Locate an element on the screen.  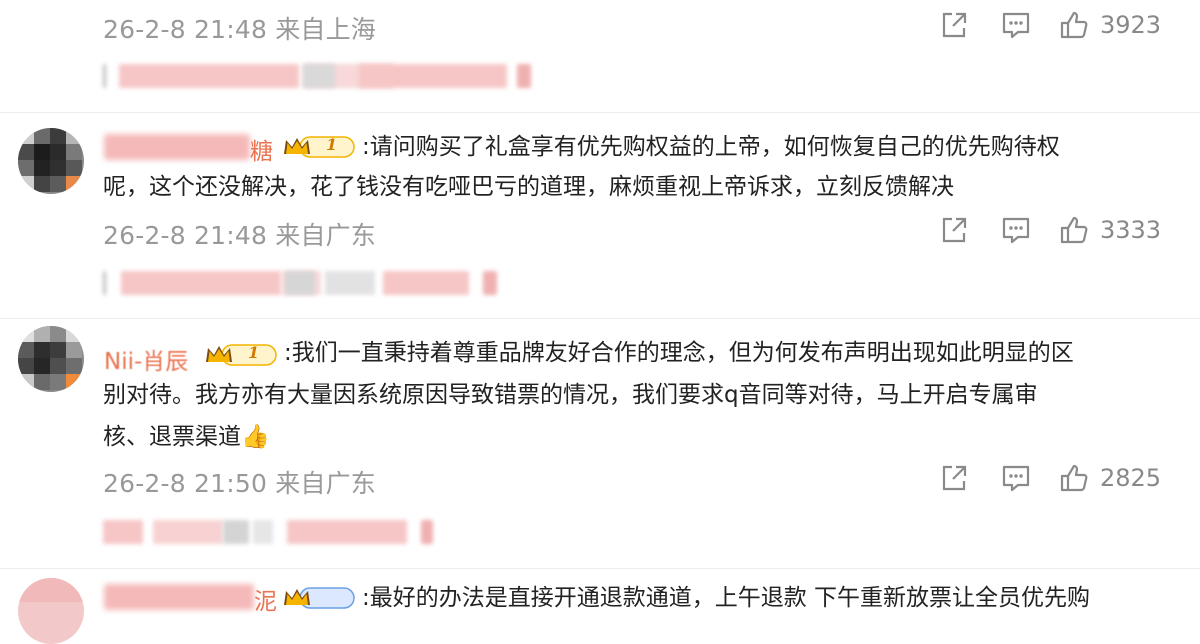
comment-text-line: 呢，这个还没解决，花了钱没有吃哑巴亏的道理，麻烦重视上帝诉求，立刻反馈解决 is located at coordinates (528, 187).